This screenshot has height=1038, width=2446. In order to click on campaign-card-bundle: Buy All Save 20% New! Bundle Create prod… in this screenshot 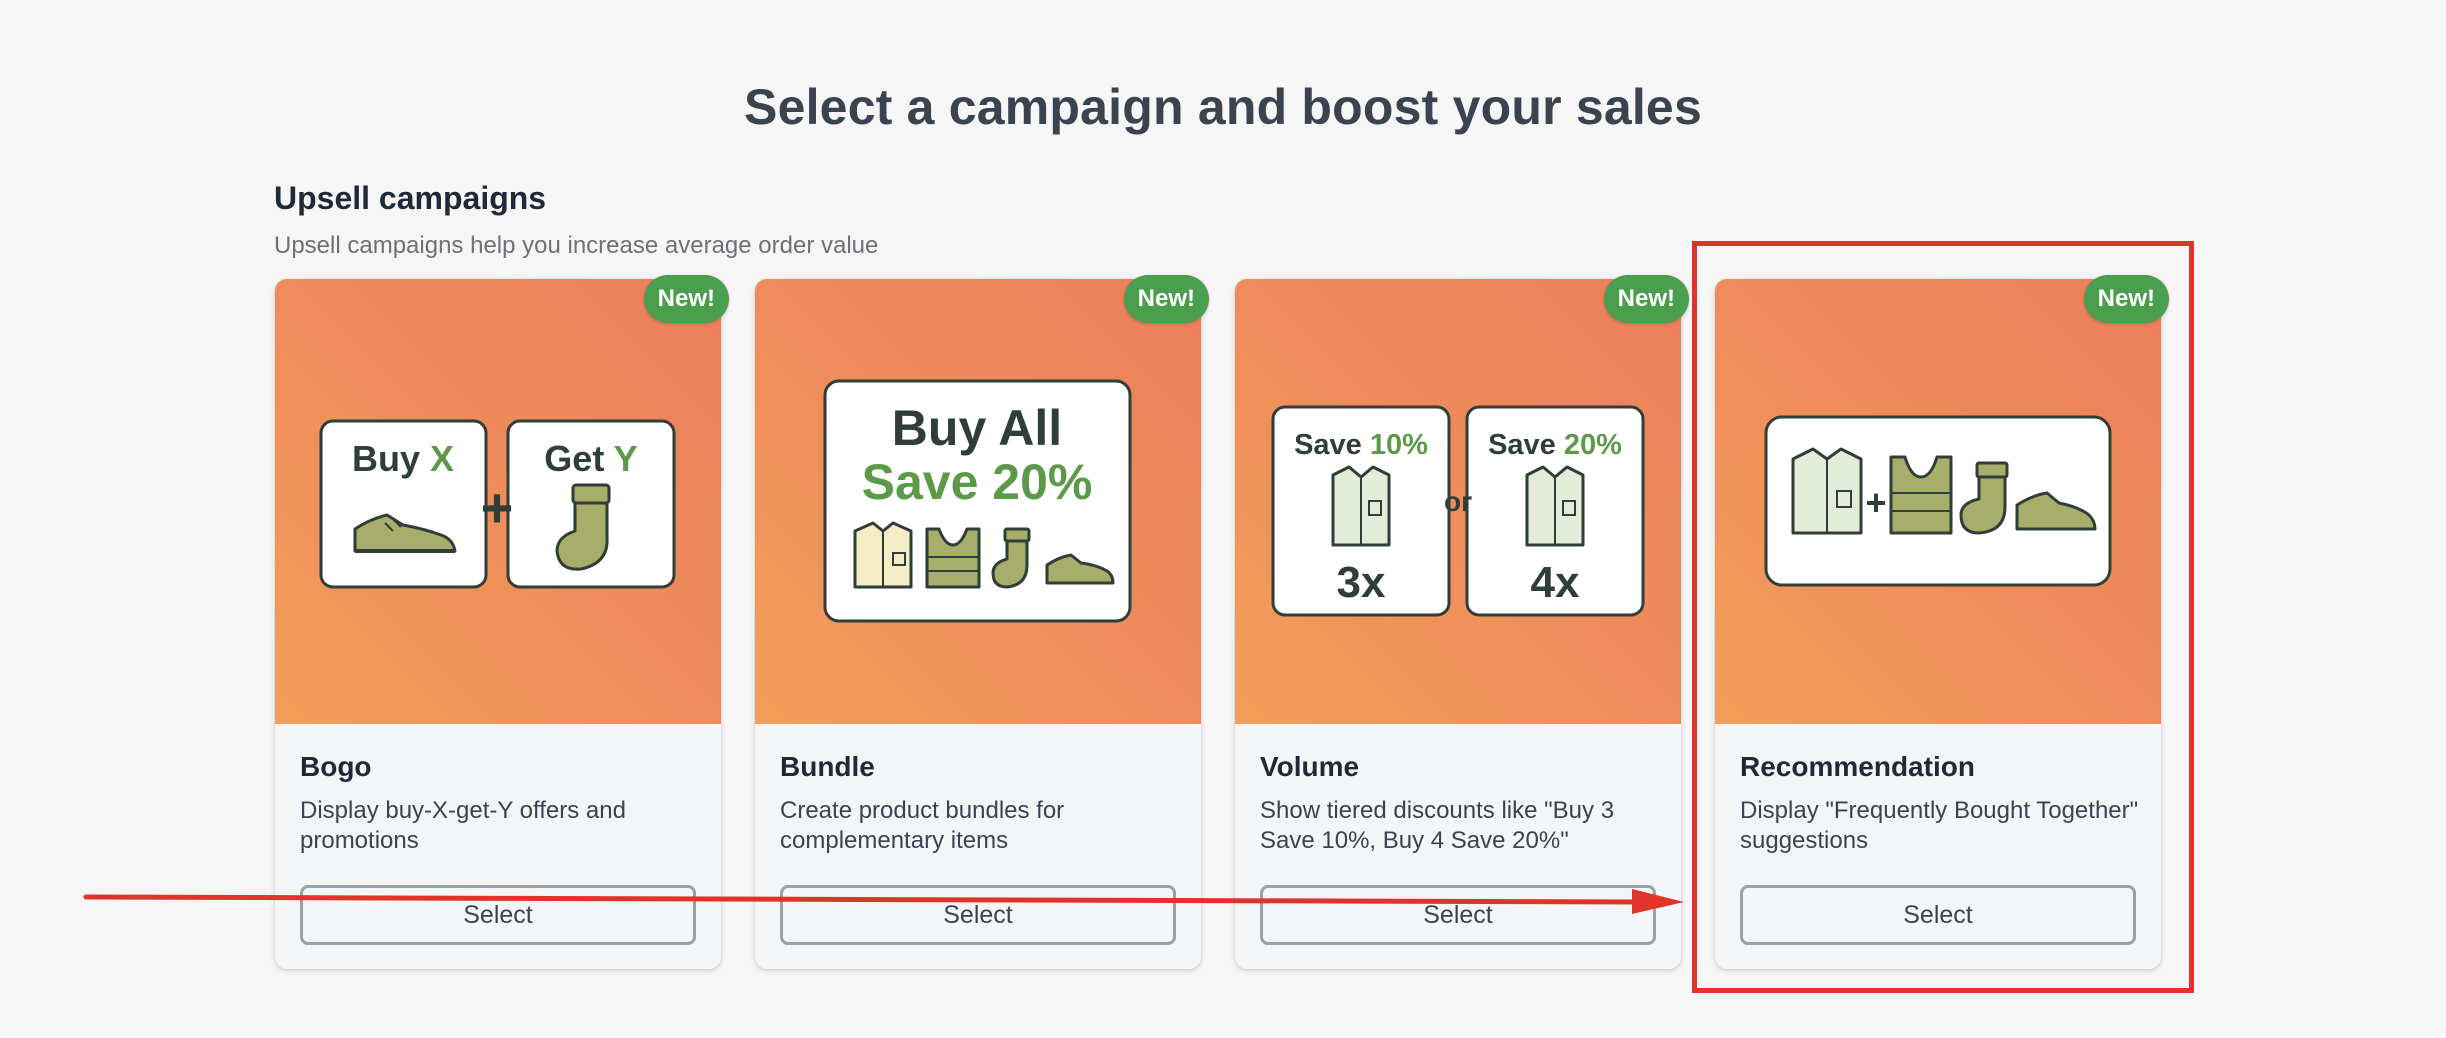, I will do `click(982, 622)`.